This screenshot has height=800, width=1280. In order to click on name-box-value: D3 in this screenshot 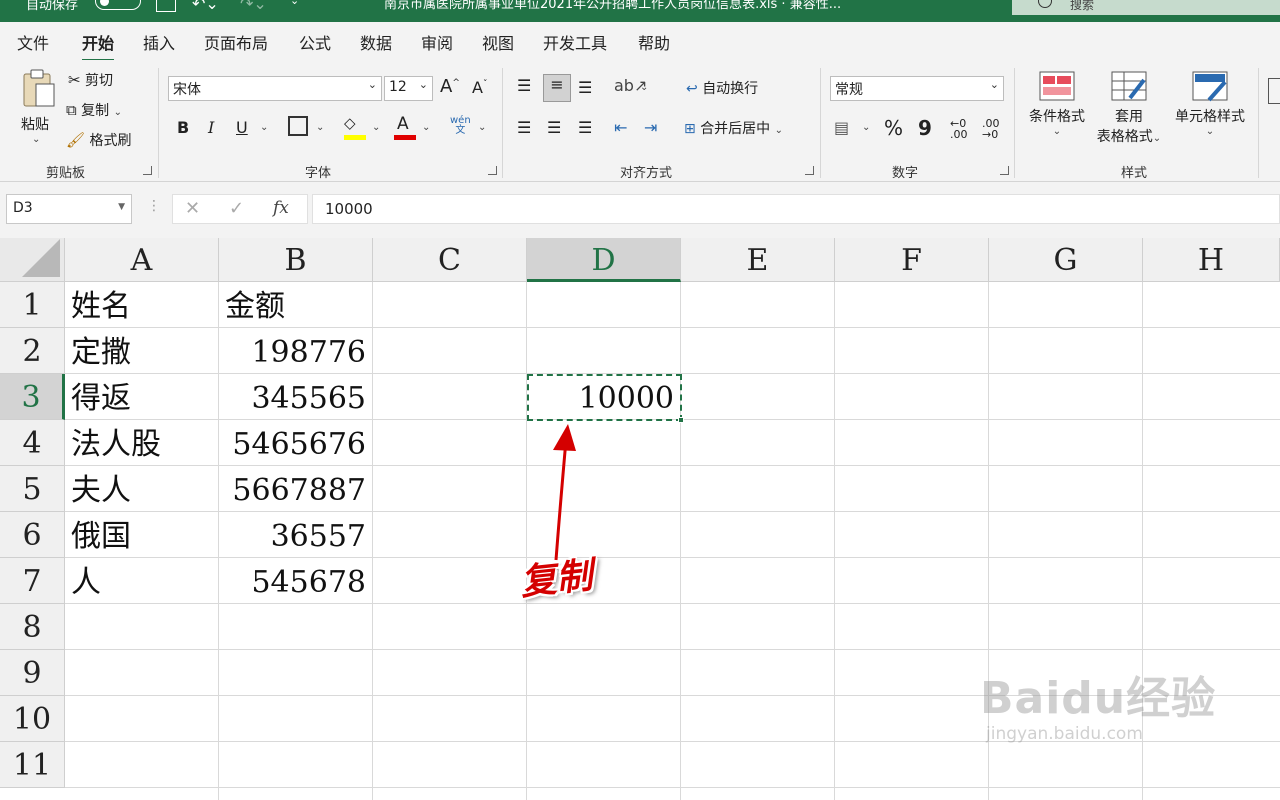, I will do `click(23, 208)`.